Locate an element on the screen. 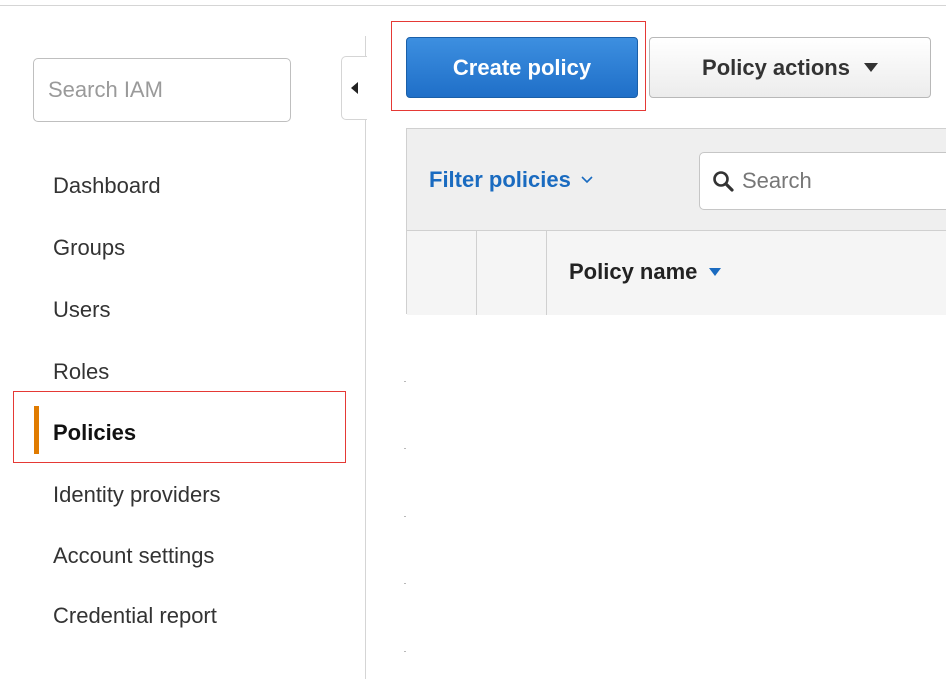  filter-bar: Filter policies is located at coordinates (676, 180).